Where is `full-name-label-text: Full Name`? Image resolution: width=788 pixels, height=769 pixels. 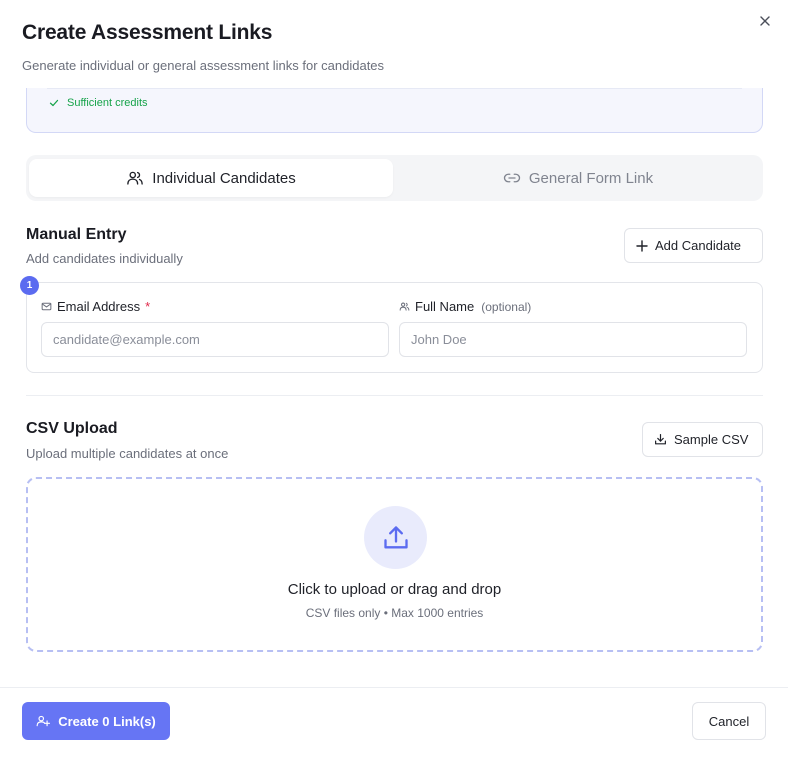
full-name-label-text: Full Name is located at coordinates (445, 306).